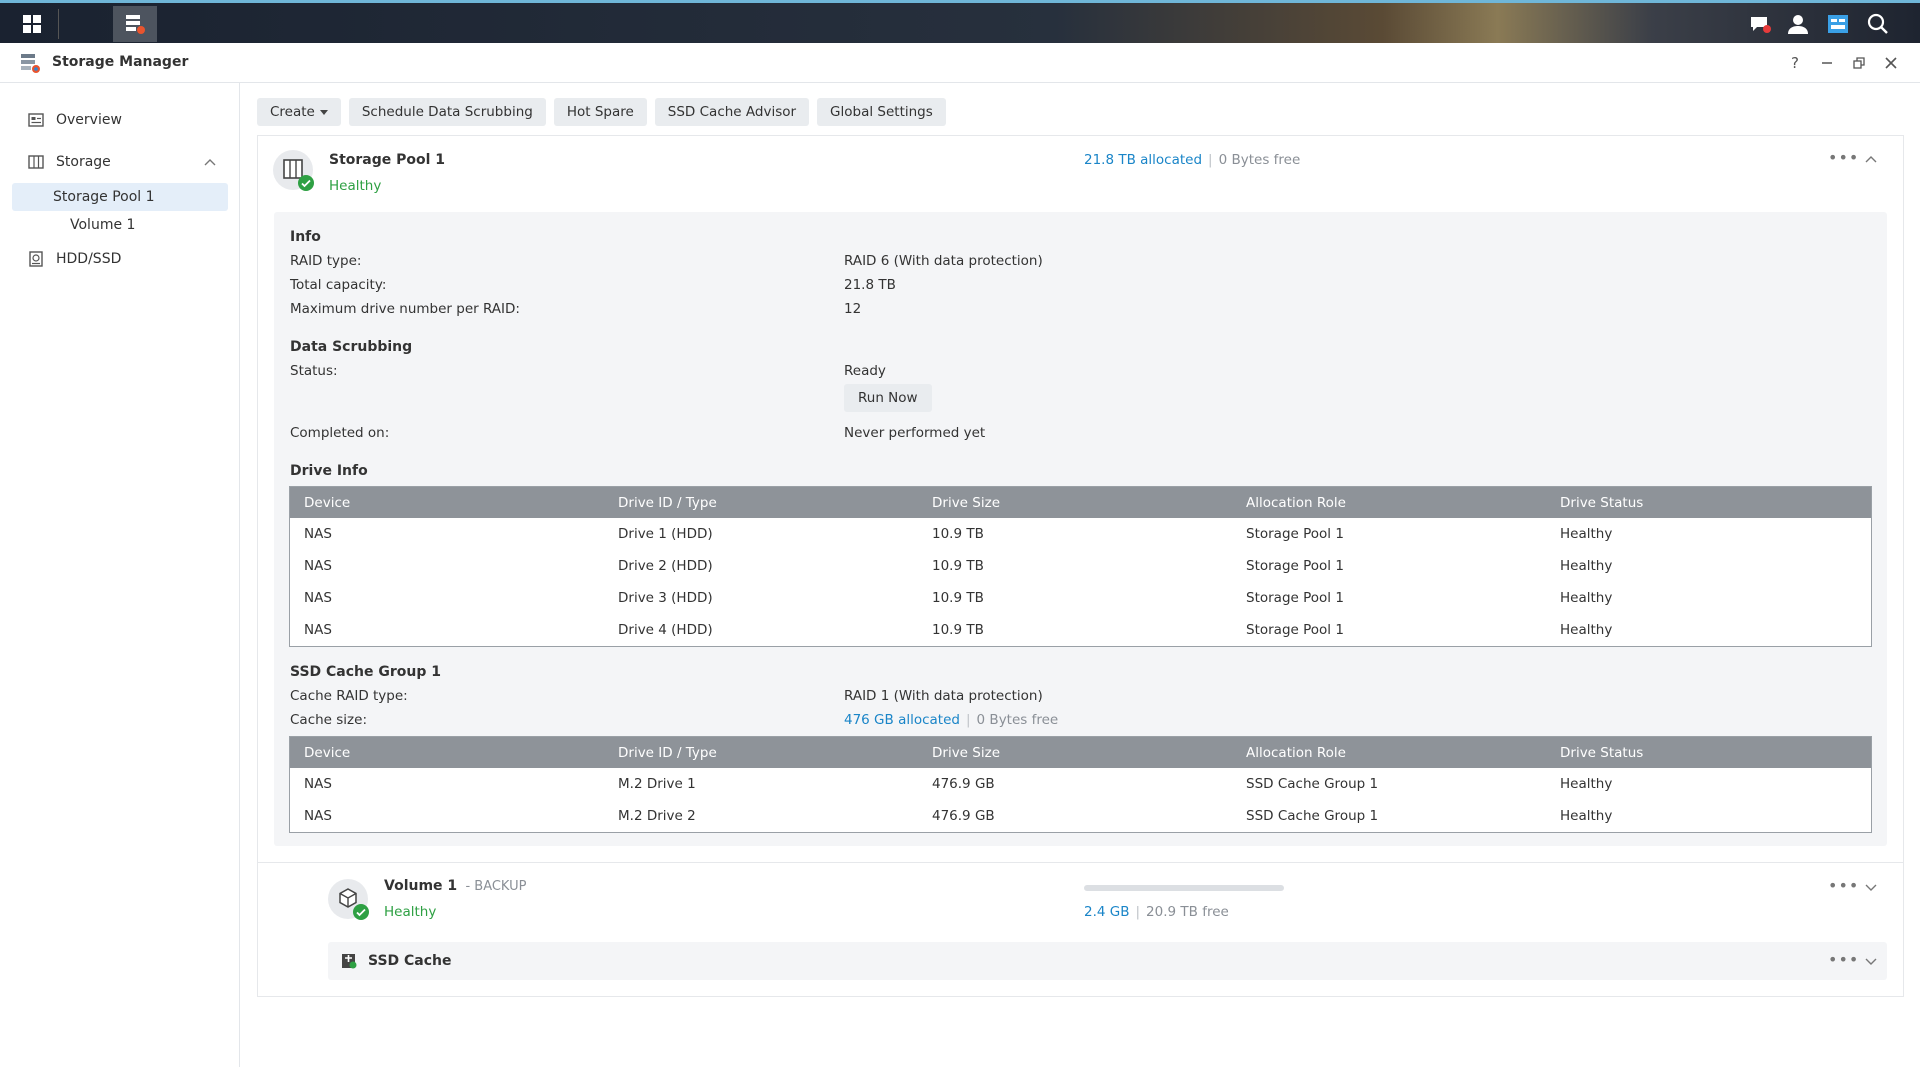  Describe the element at coordinates (89, 120) in the screenshot. I see `sidebar-item-label: Overview` at that location.